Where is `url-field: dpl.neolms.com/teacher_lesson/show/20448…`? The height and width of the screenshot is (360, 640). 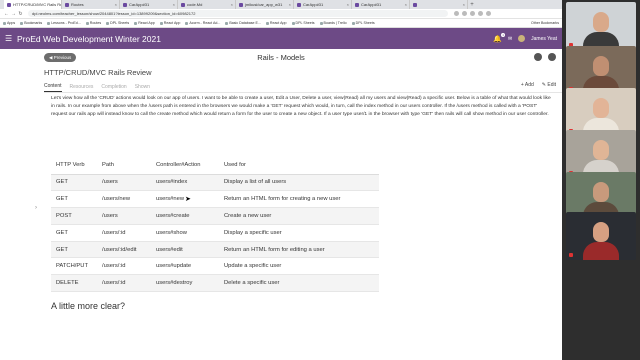 url-field: dpl.neolms.com/teacher_lesson/show/20448… is located at coordinates (238, 13).